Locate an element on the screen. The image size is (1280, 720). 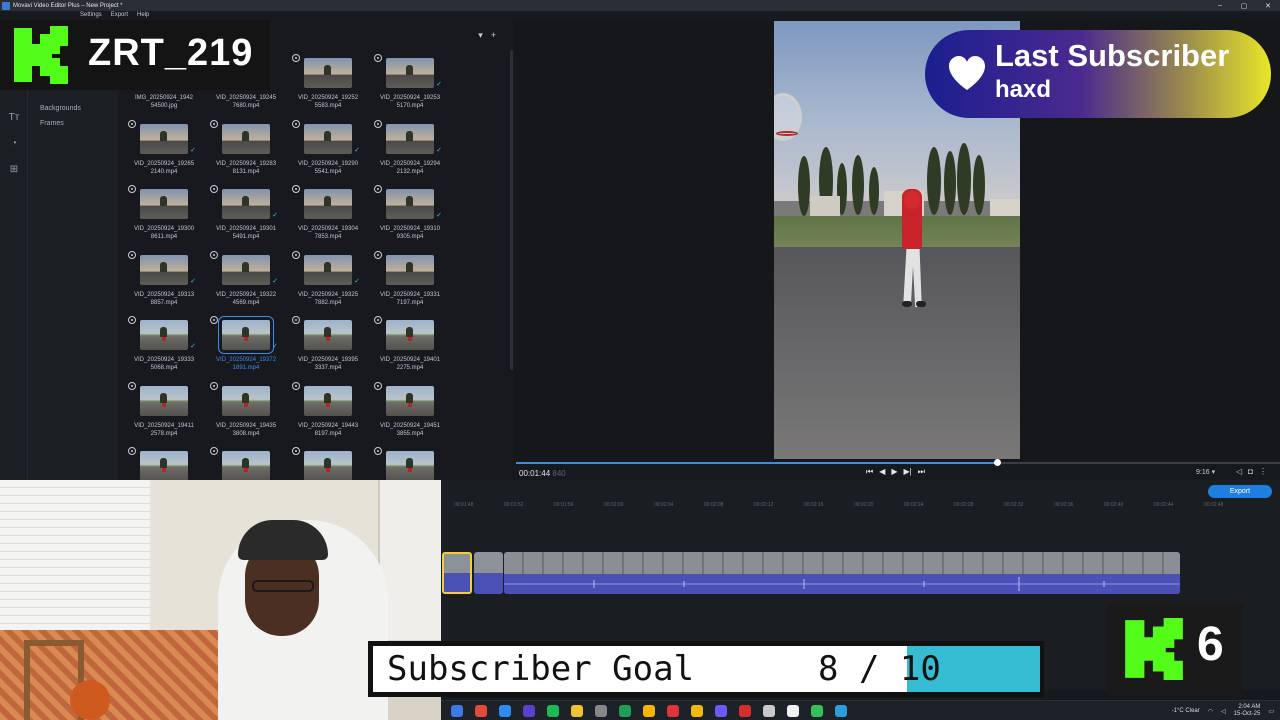
export-button: Export is located at coordinates (1240, 491).